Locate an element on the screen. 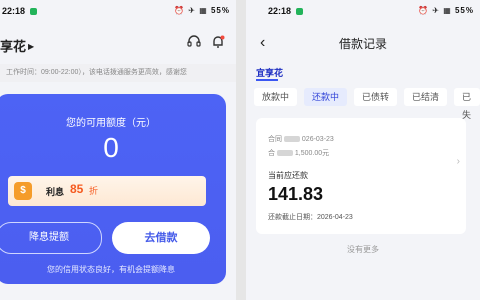 This screenshot has height=300, width=480. caret-right-icon: ▶ is located at coordinates (31, 46).